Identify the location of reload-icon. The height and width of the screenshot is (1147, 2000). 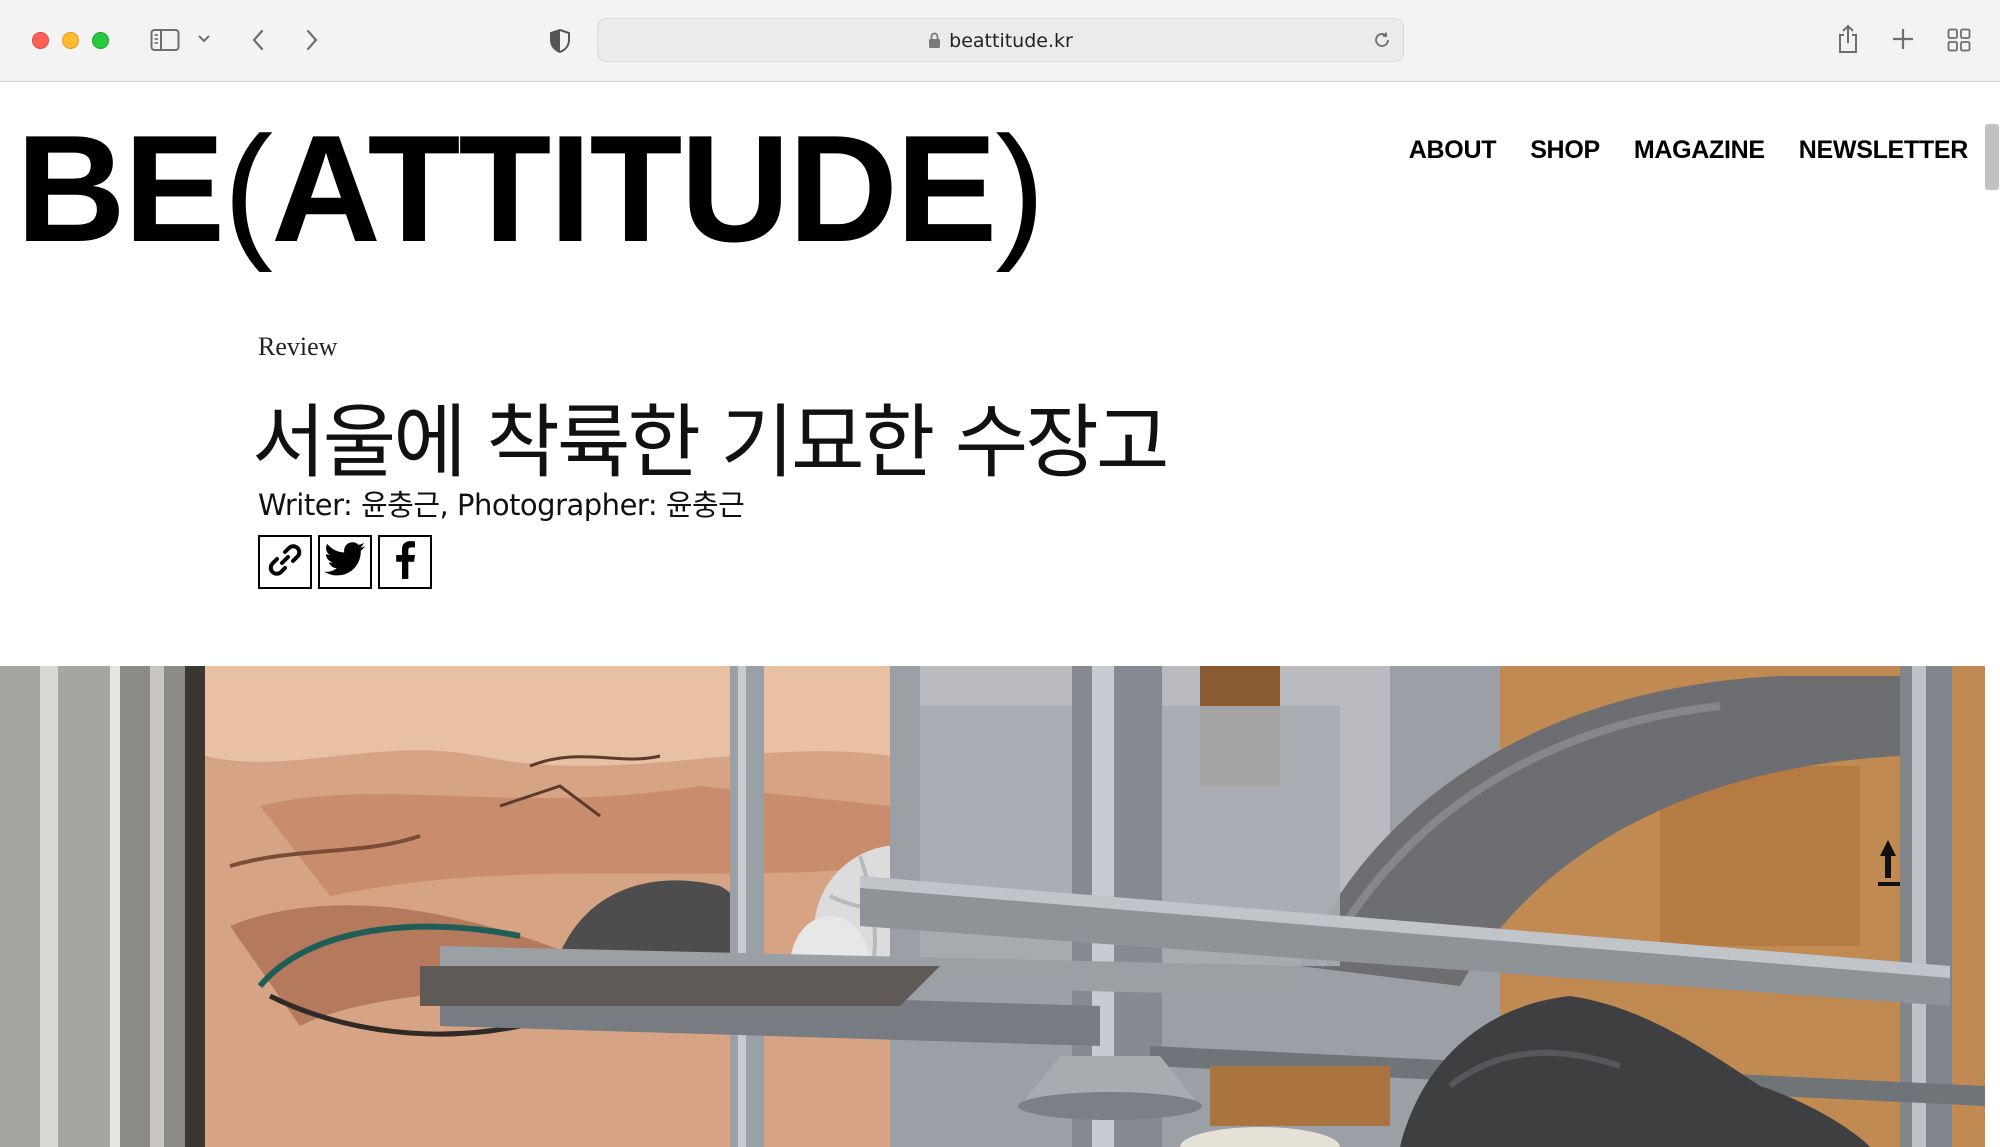
(1382, 40).